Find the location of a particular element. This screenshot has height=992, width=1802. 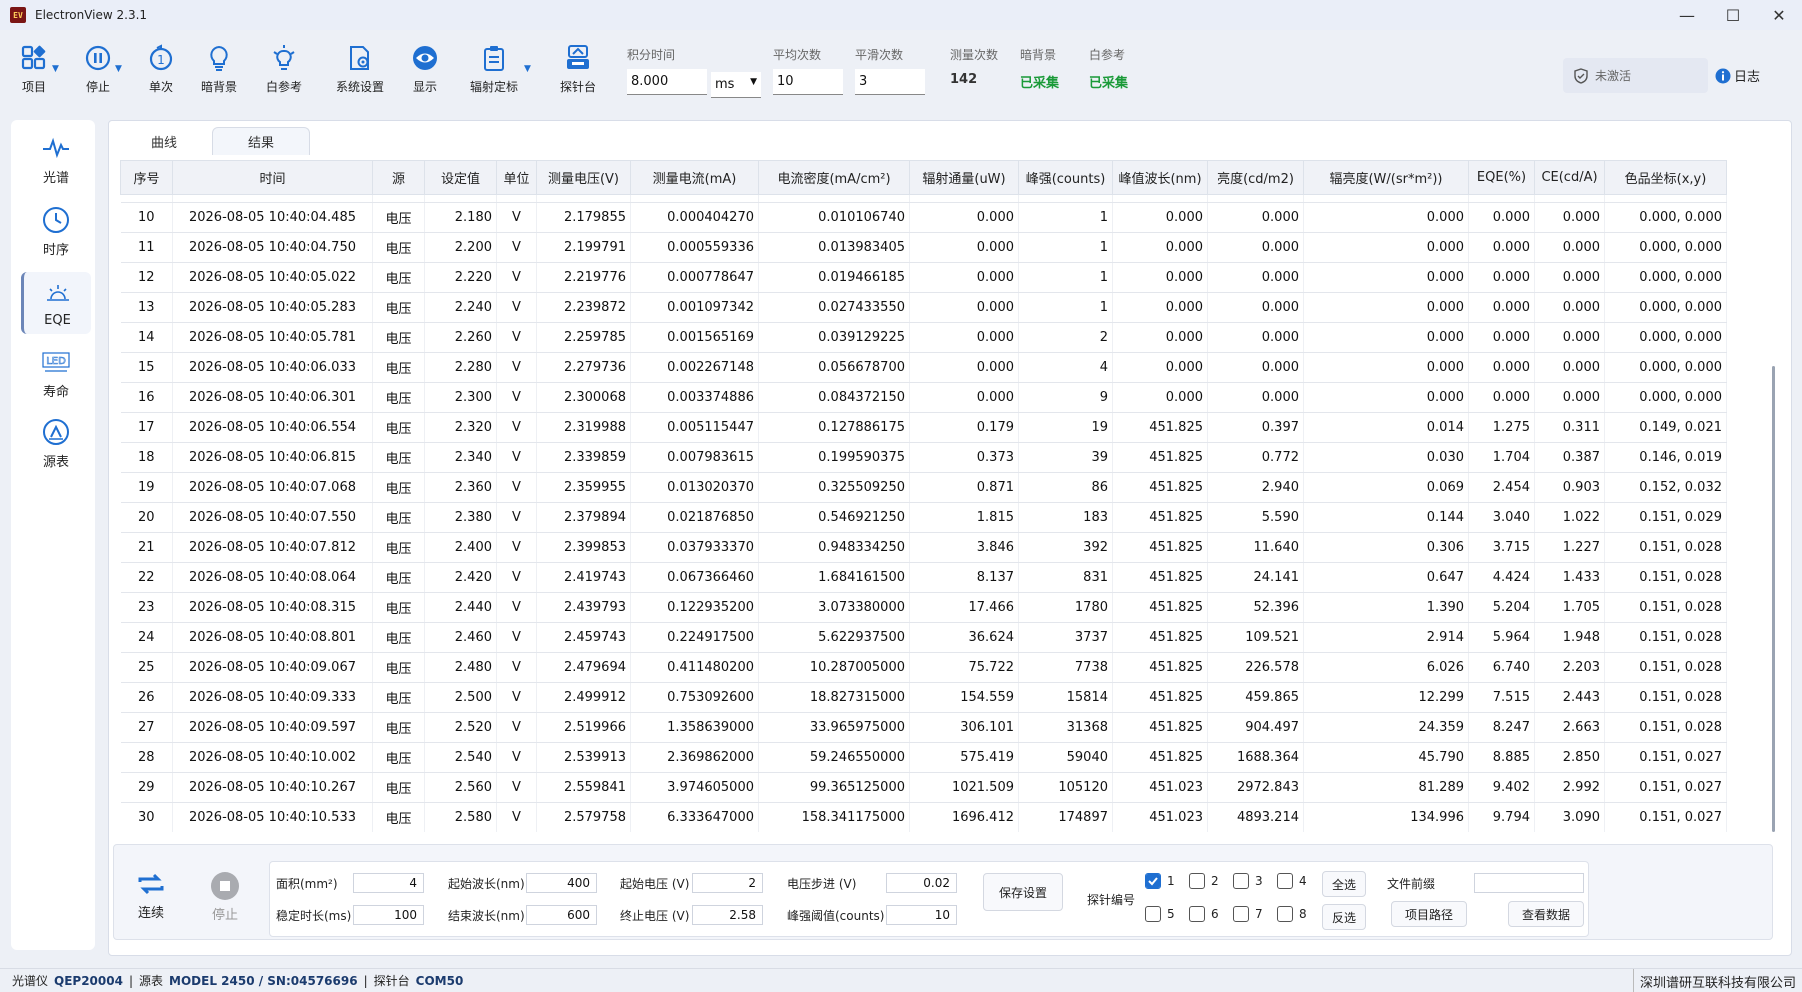

peak-threshold-input: 10 is located at coordinates (921, 915).